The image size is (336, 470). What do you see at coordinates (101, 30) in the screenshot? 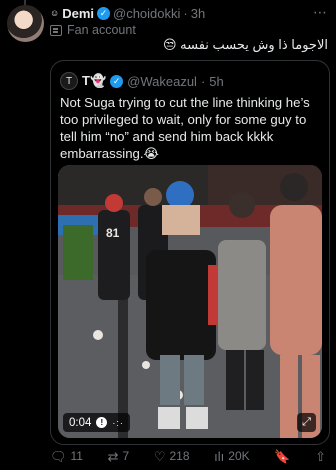
I see `fan-account-text: Fan account` at bounding box center [101, 30].